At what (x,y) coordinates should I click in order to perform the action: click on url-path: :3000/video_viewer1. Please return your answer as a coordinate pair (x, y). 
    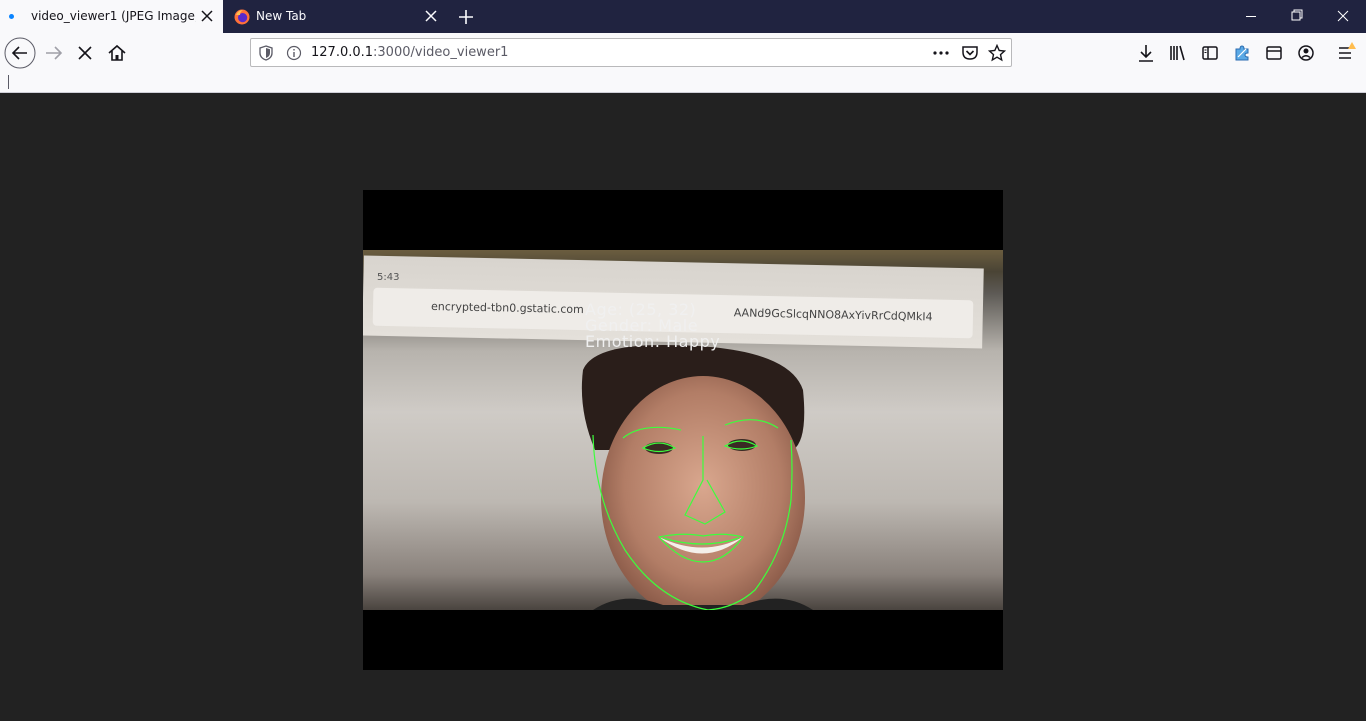
    Looking at the image, I should click on (441, 52).